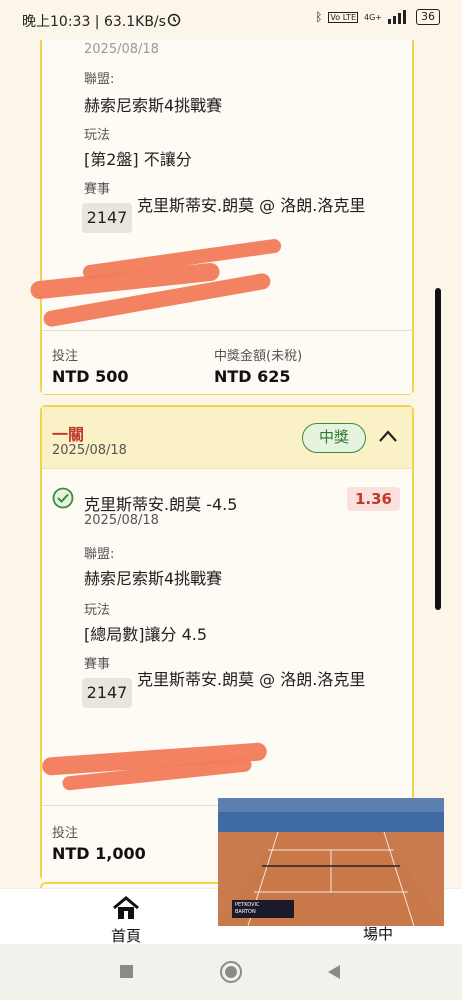 The width and height of the screenshot is (462, 1000). What do you see at coordinates (373, 17) in the screenshot?
I see `network-type: 4G+` at bounding box center [373, 17].